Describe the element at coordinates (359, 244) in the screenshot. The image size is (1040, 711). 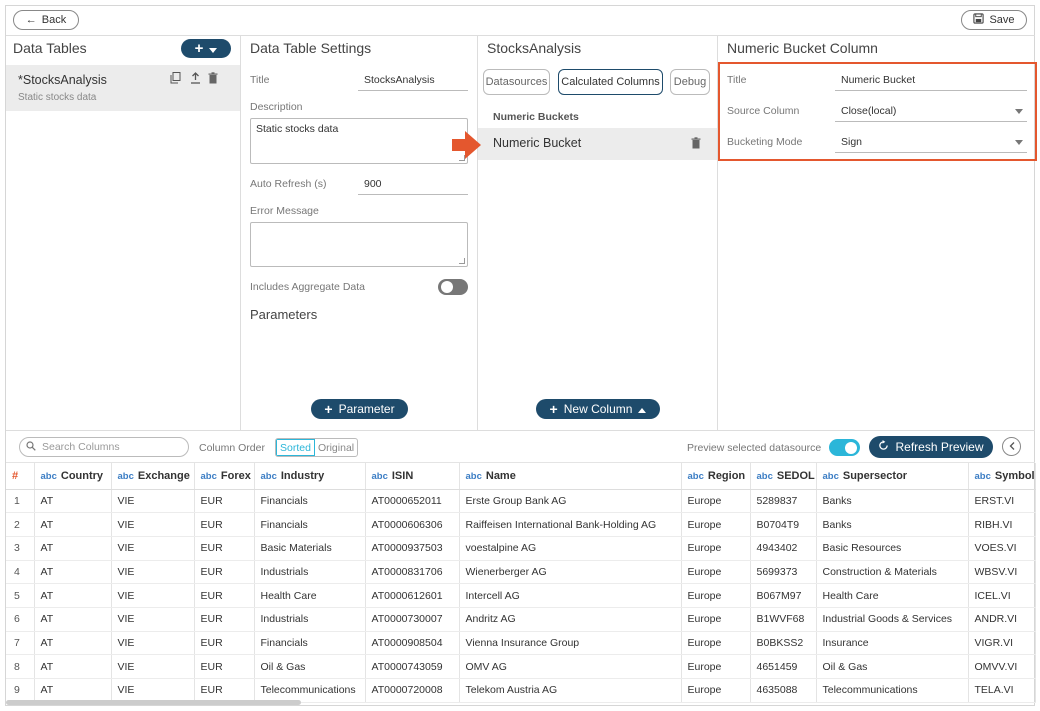
I see `error-message-textarea` at that location.